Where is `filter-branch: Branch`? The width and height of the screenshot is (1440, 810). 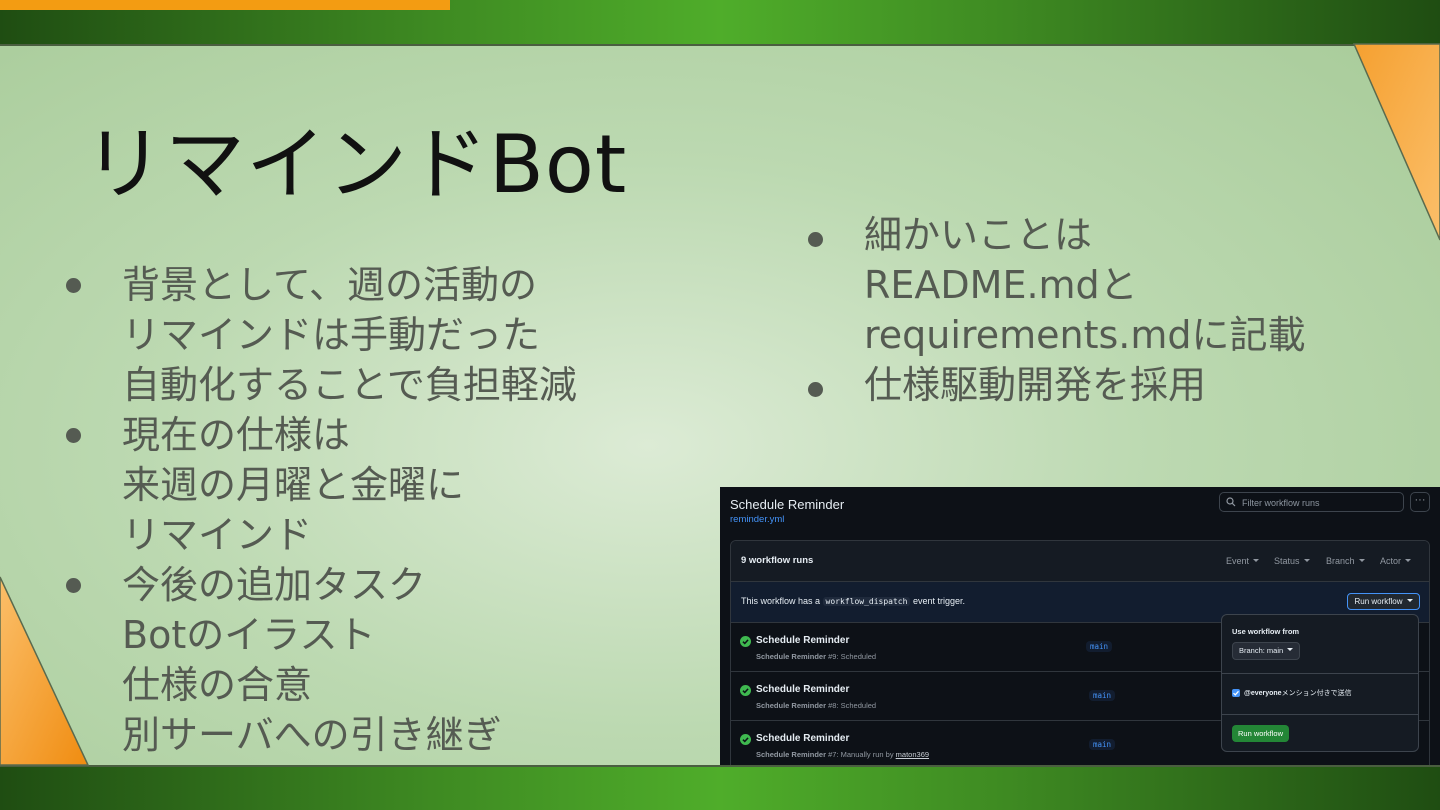
filter-branch: Branch is located at coordinates (1345, 561).